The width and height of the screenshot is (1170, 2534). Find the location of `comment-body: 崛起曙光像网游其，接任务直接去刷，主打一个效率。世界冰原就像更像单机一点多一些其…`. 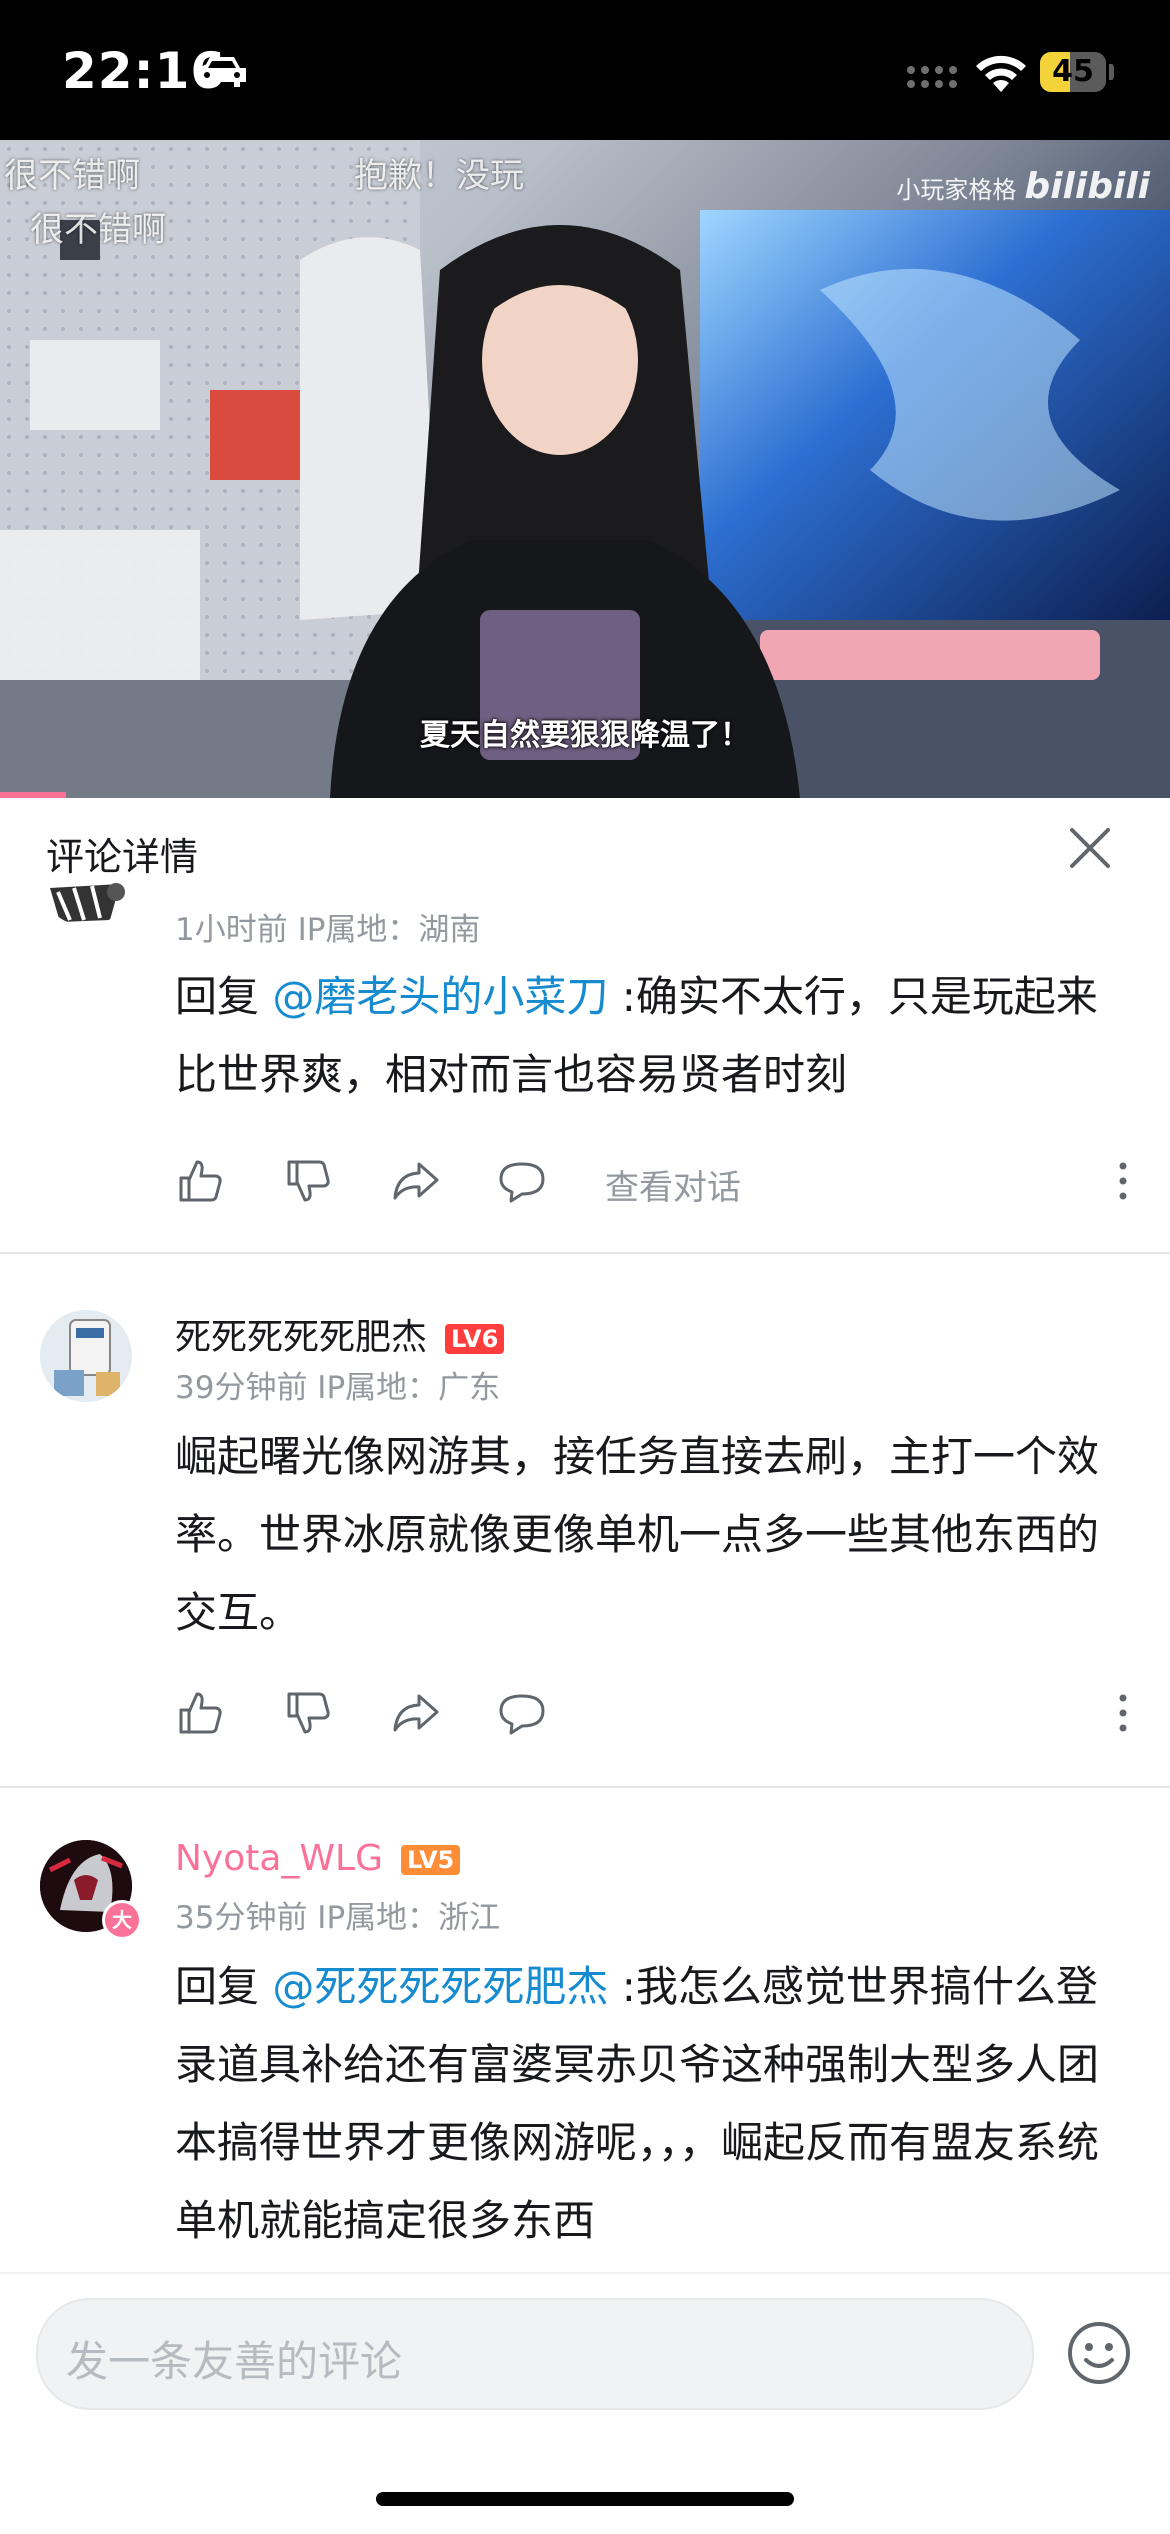

comment-body: 崛起曙光像网游其，接任务直接去刷，主打一个效率。世界冰原就像更像单机一点多一些其… is located at coordinates (637, 1534).